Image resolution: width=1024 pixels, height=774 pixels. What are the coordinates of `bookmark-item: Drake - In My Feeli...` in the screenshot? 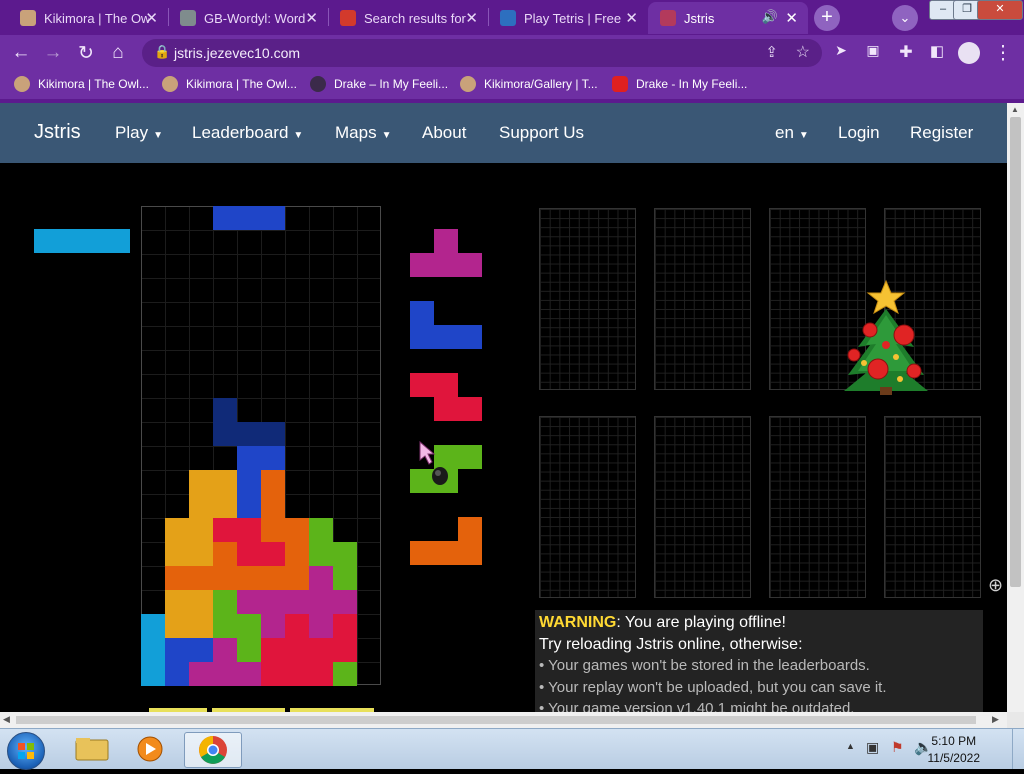 It's located at (679, 84).